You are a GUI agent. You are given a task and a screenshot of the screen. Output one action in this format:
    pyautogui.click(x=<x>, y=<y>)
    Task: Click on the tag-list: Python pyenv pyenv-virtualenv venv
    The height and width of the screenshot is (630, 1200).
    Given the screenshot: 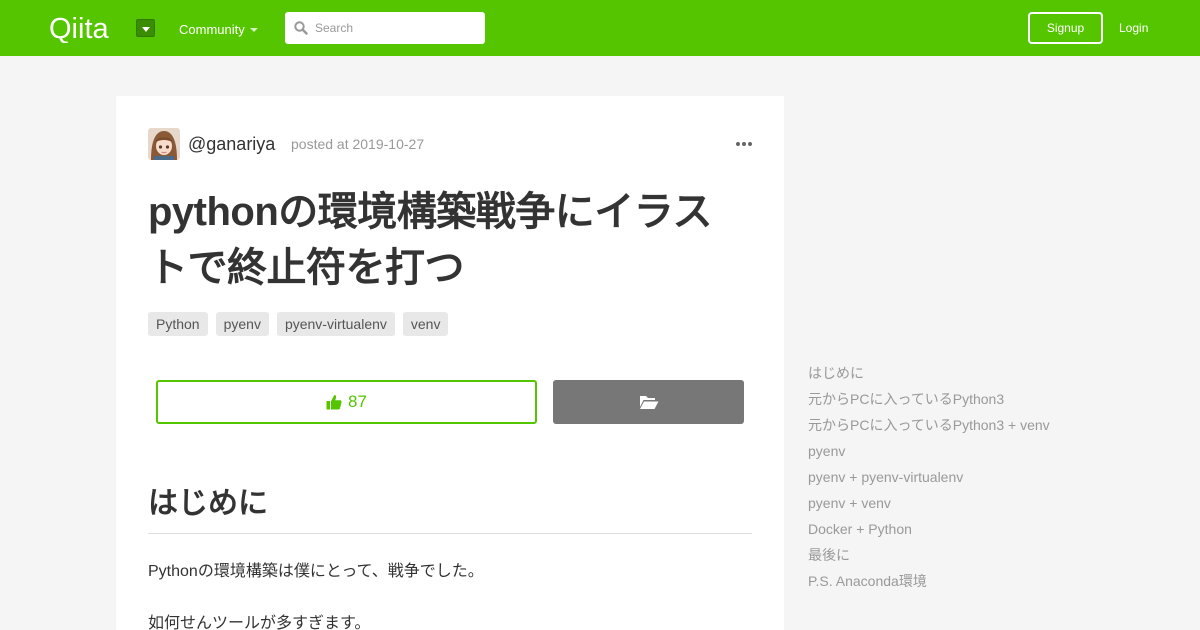 What is the action you would take?
    pyautogui.click(x=298, y=324)
    